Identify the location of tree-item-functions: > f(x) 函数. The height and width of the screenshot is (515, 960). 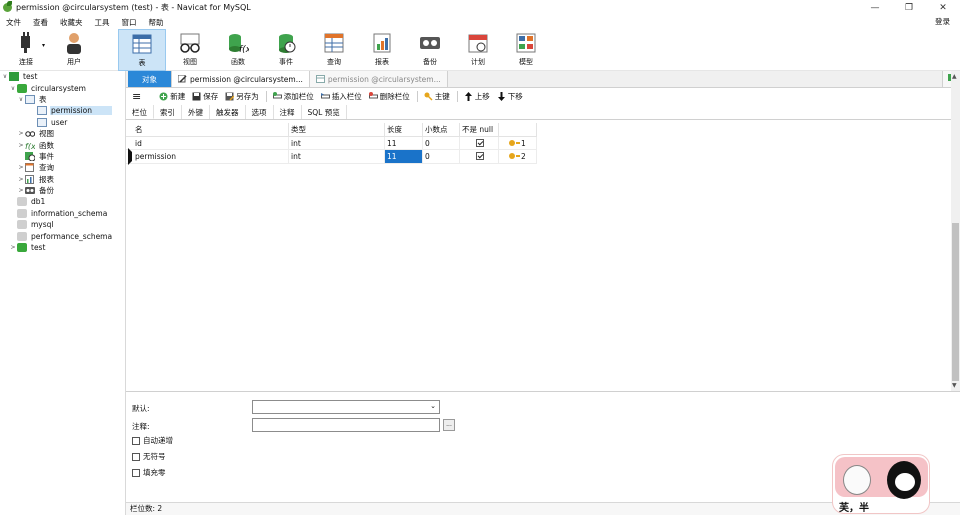
(63, 145).